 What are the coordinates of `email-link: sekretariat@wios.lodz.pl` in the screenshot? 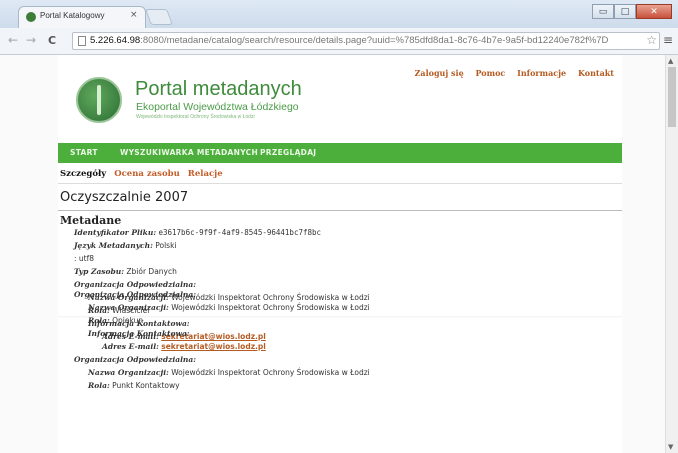 It's located at (213, 346).